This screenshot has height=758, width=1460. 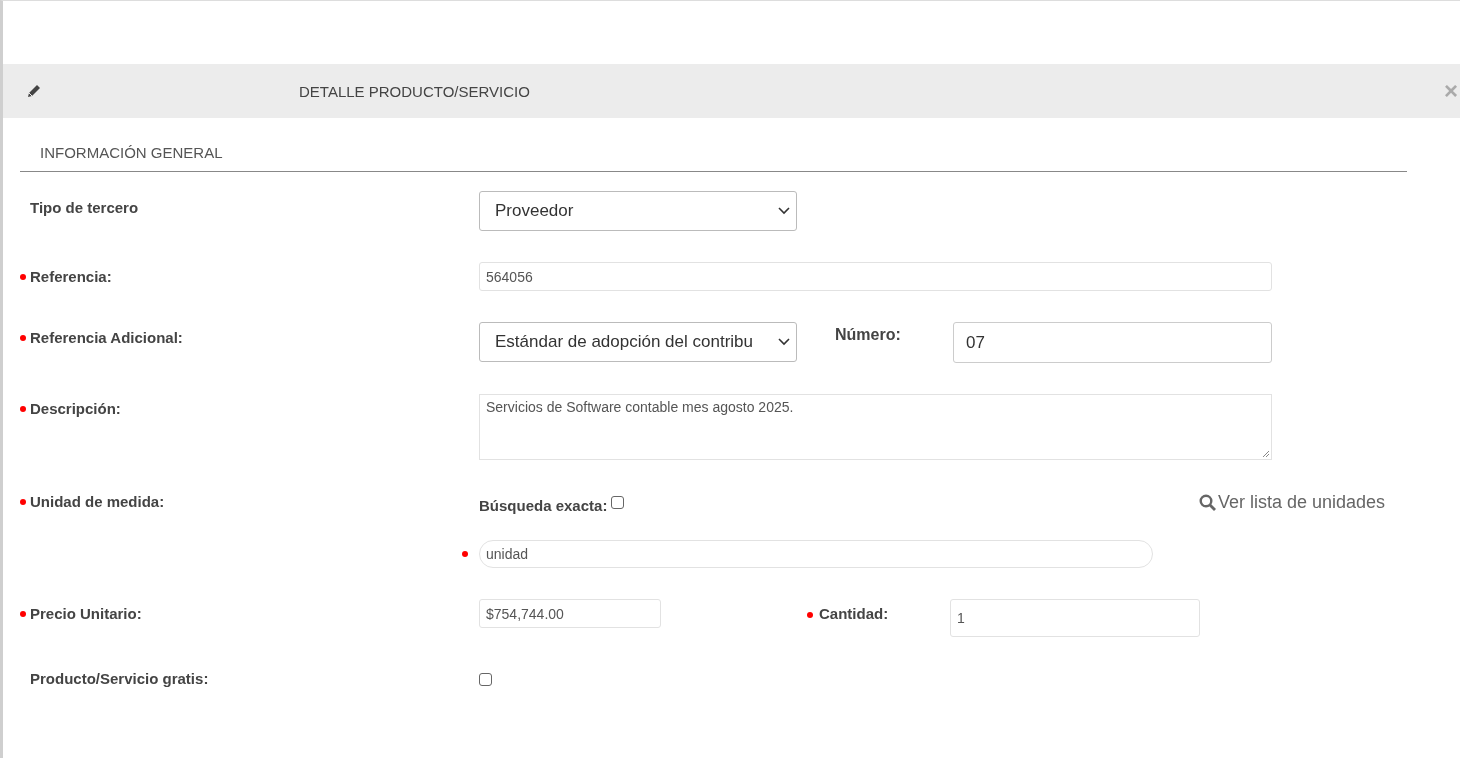 What do you see at coordinates (1075, 618) in the screenshot?
I see `input-field: 1` at bounding box center [1075, 618].